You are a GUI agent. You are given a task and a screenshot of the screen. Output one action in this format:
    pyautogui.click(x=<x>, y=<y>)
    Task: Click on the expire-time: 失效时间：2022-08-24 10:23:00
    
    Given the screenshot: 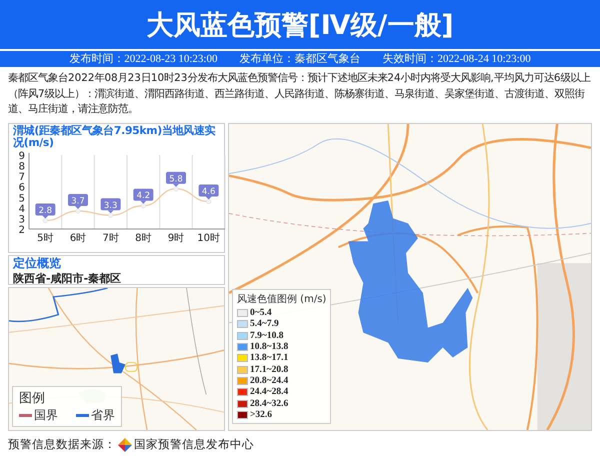 What is the action you would take?
    pyautogui.click(x=456, y=59)
    